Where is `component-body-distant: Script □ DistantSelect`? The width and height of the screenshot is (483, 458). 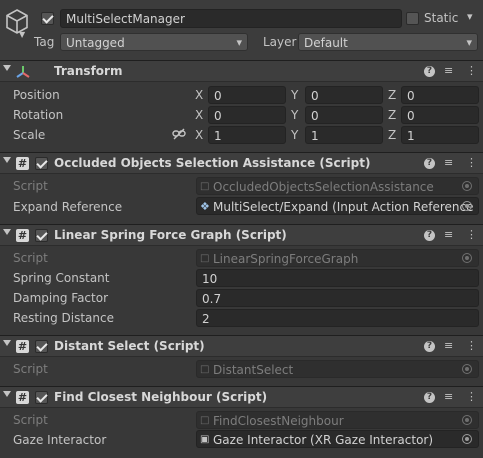 component-body-distant: Script □ DistantSelect is located at coordinates (241, 371).